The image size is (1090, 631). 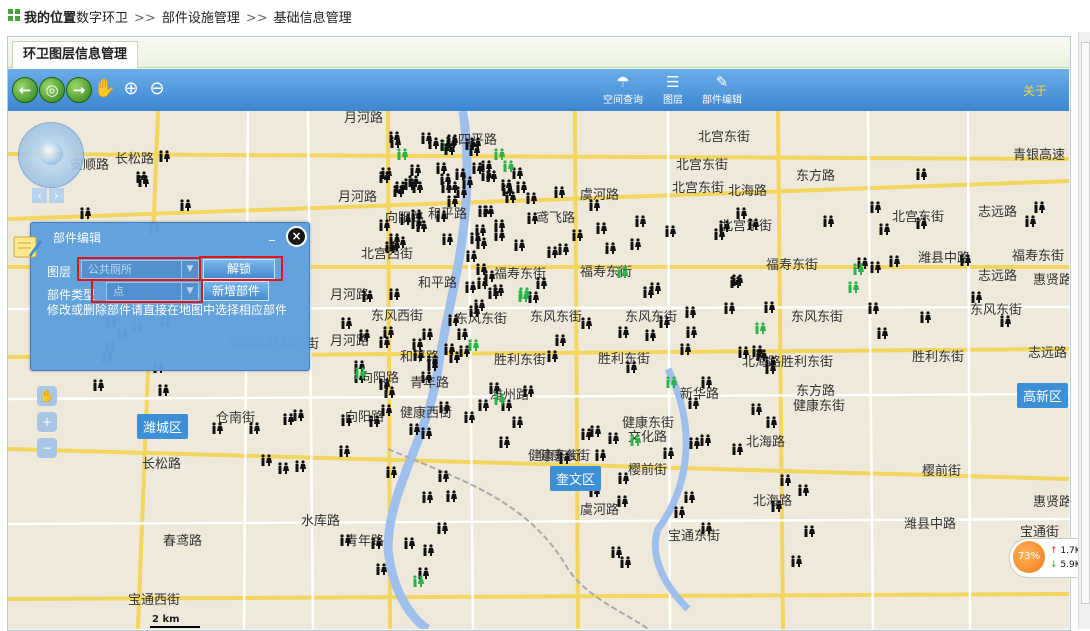 I want to click on globe-icon, so click(x=51, y=153).